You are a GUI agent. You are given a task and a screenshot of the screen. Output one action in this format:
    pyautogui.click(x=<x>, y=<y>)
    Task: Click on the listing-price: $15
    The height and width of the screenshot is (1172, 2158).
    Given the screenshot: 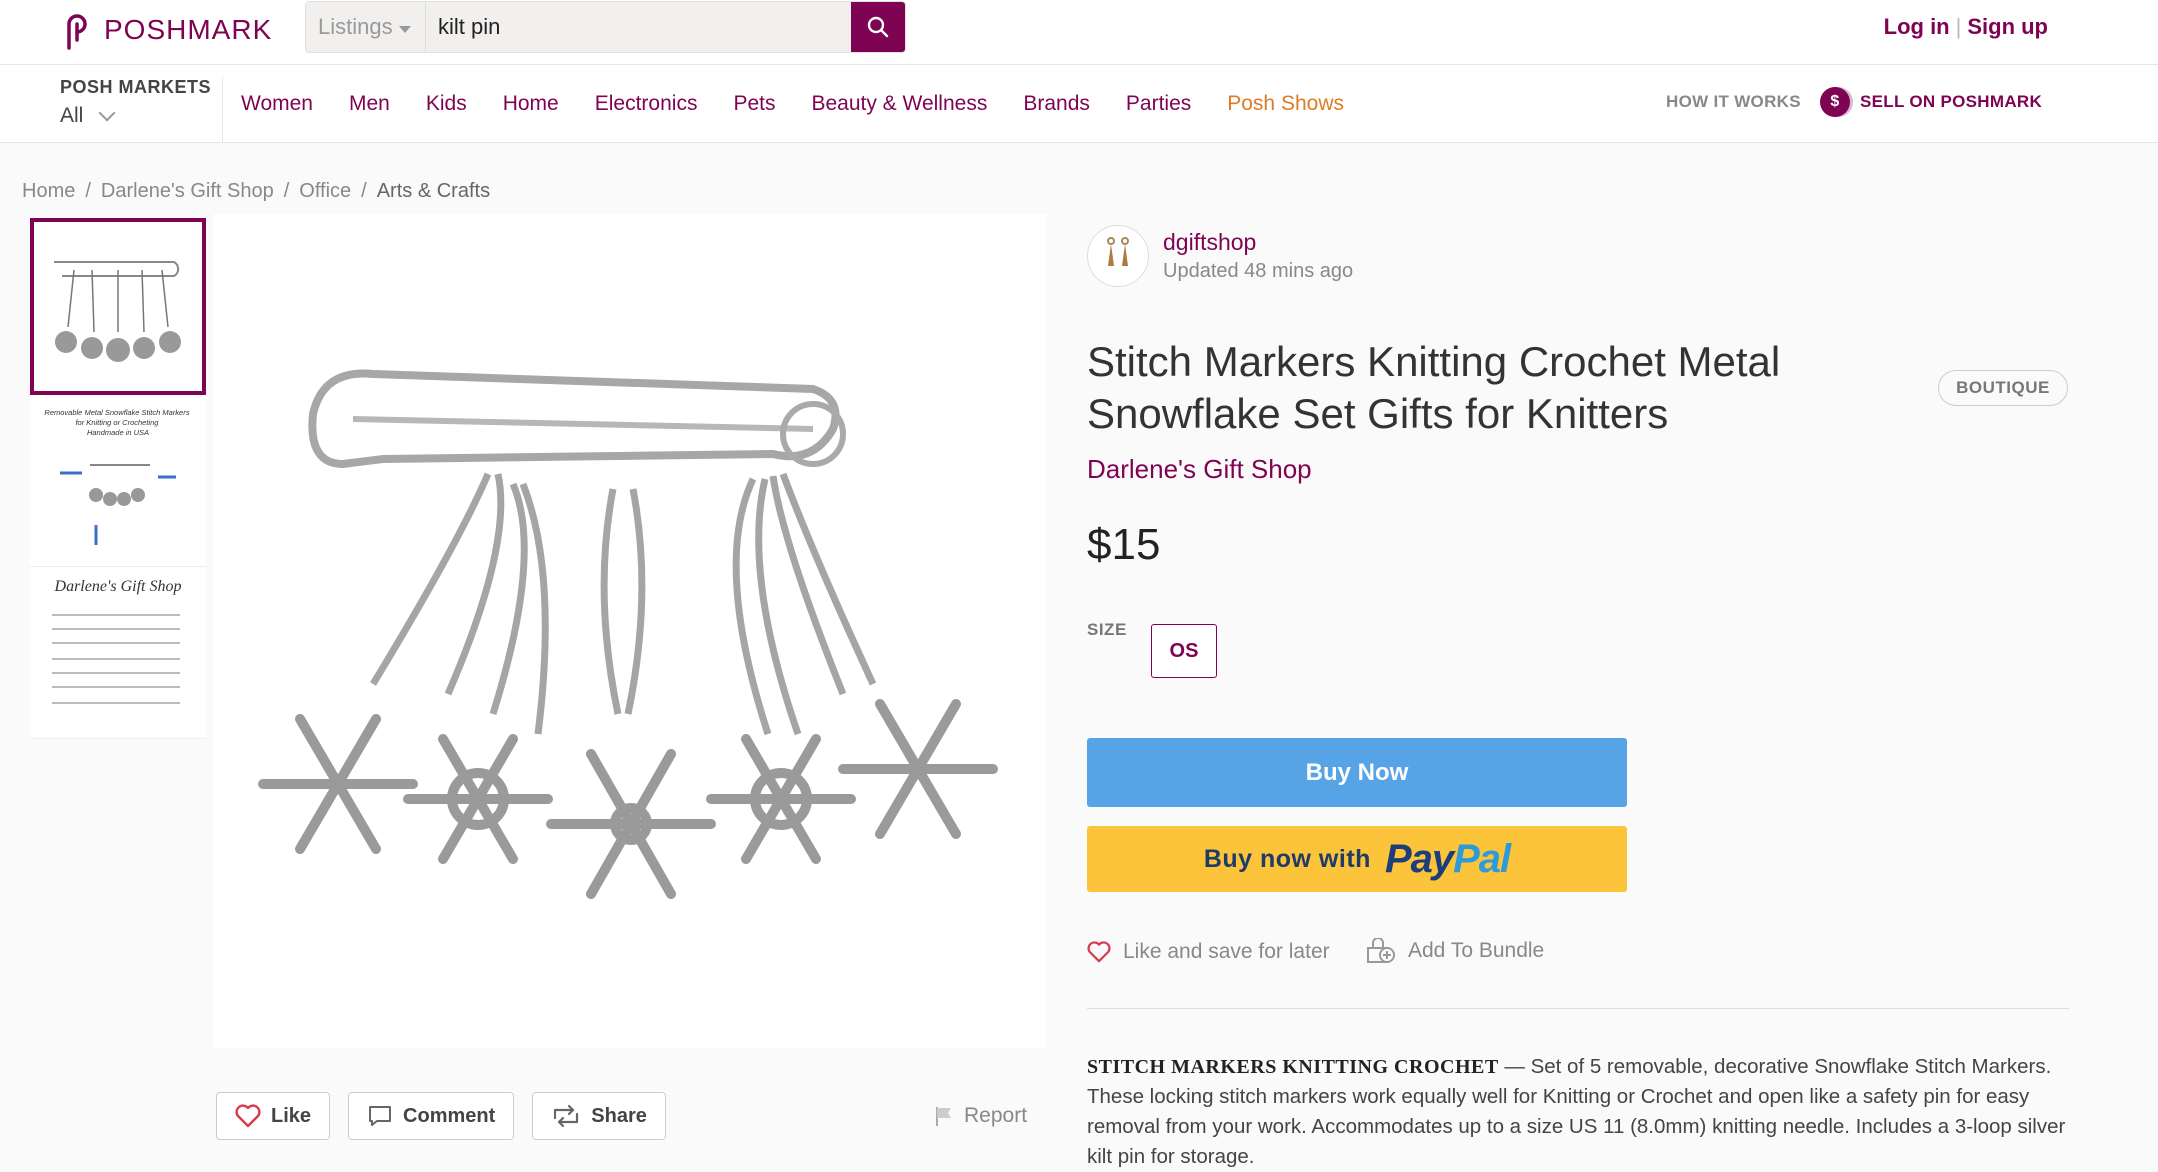 What is the action you would take?
    pyautogui.click(x=1124, y=544)
    